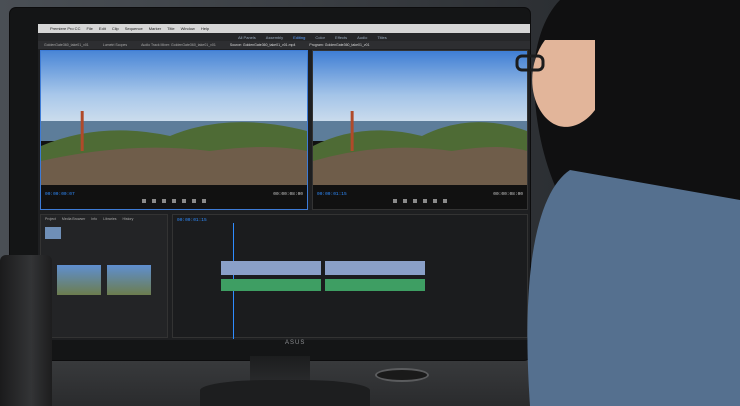 The height and width of the screenshot is (406, 740). What do you see at coordinates (115, 28) in the screenshot?
I see `menu-clip: Clip` at bounding box center [115, 28].